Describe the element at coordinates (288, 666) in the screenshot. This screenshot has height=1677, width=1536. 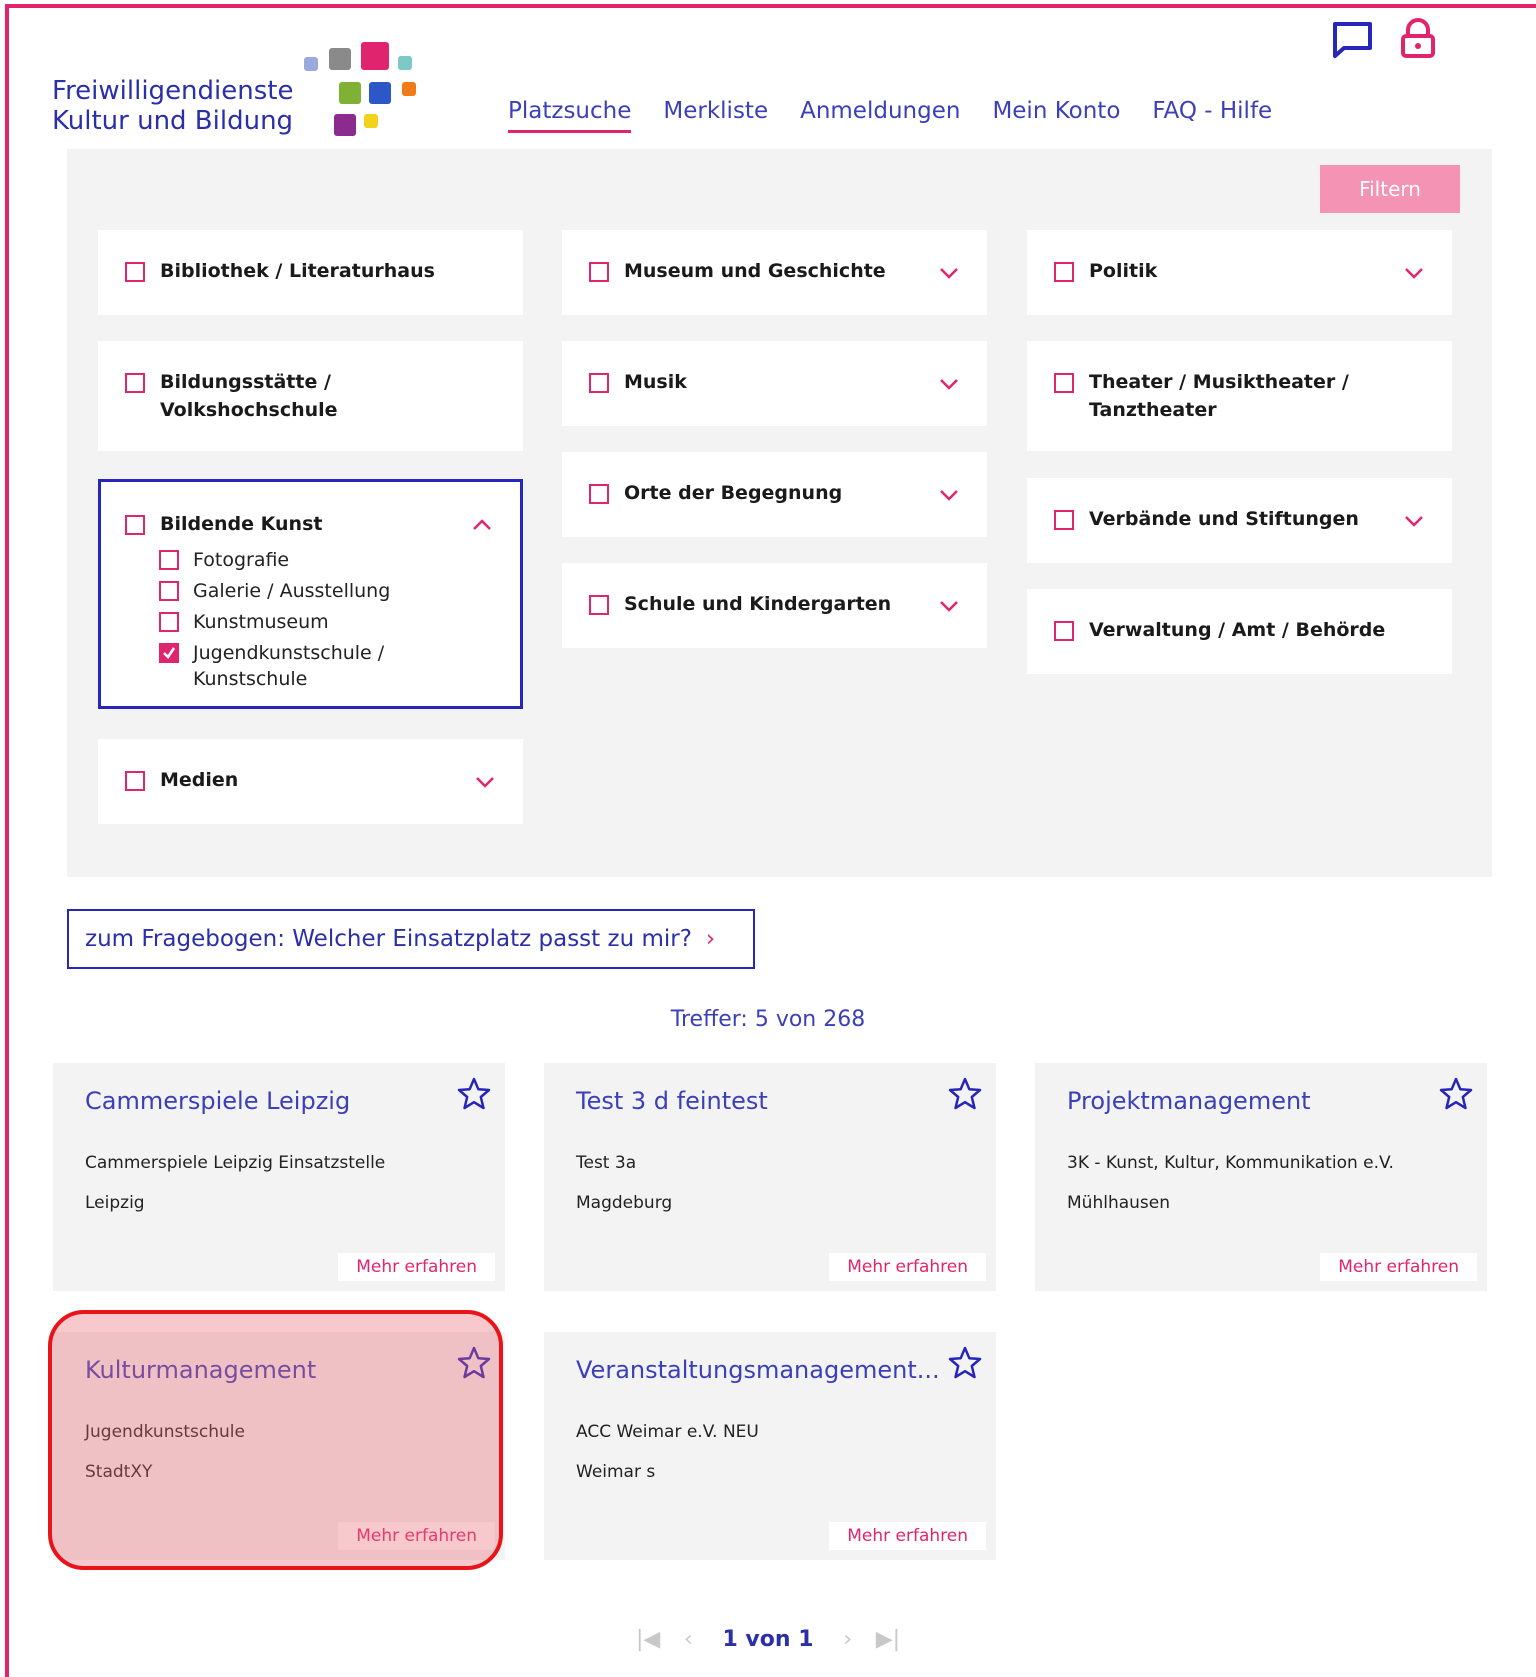
I see `subcategory-label: Jugendkunstschule / Kunstschule` at that location.